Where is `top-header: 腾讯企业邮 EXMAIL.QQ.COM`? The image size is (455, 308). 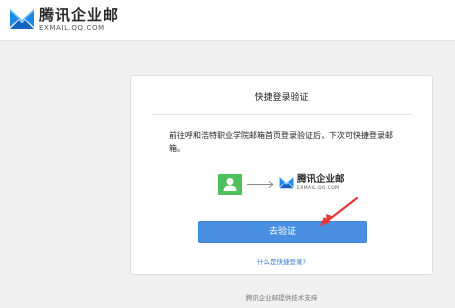
top-header: 腾讯企业邮 EXMAIL.QQ.COM is located at coordinates (227, 20).